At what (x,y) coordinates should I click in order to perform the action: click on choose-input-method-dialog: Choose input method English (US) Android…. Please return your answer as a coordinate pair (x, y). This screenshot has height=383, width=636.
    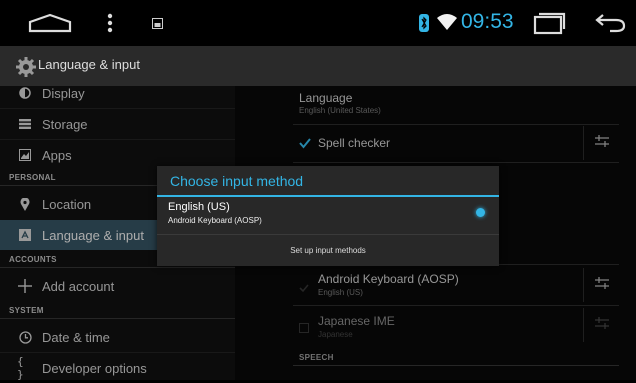
    Looking at the image, I should click on (328, 216).